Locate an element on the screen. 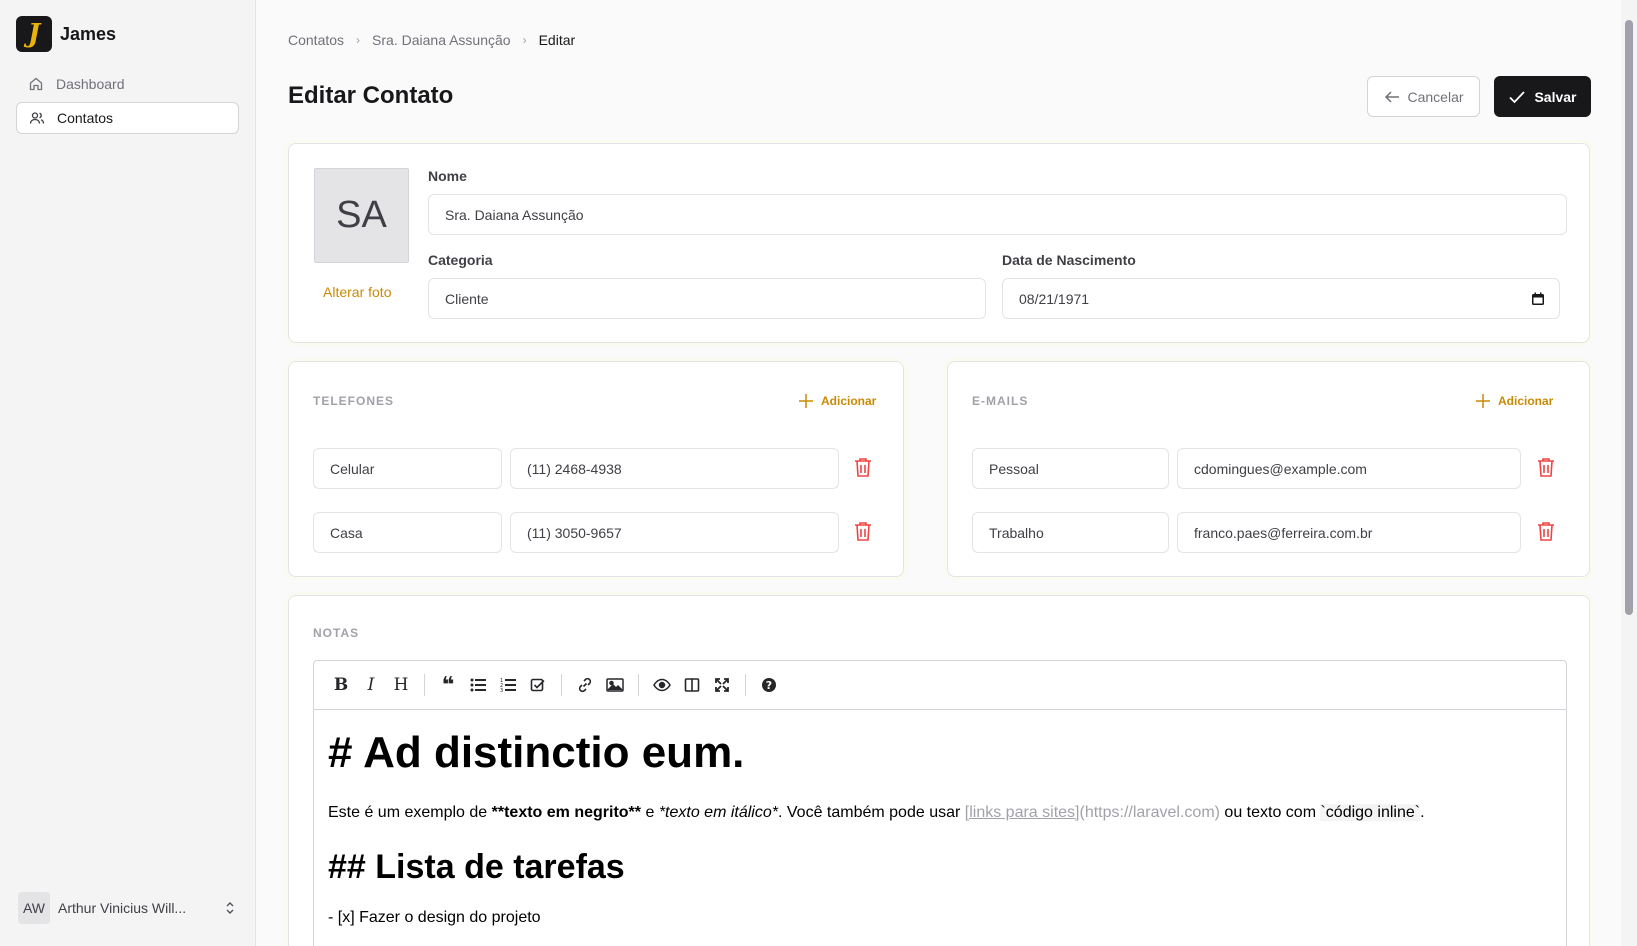 This screenshot has height=946, width=1637. add-phone-label: Adicionar is located at coordinates (849, 401).